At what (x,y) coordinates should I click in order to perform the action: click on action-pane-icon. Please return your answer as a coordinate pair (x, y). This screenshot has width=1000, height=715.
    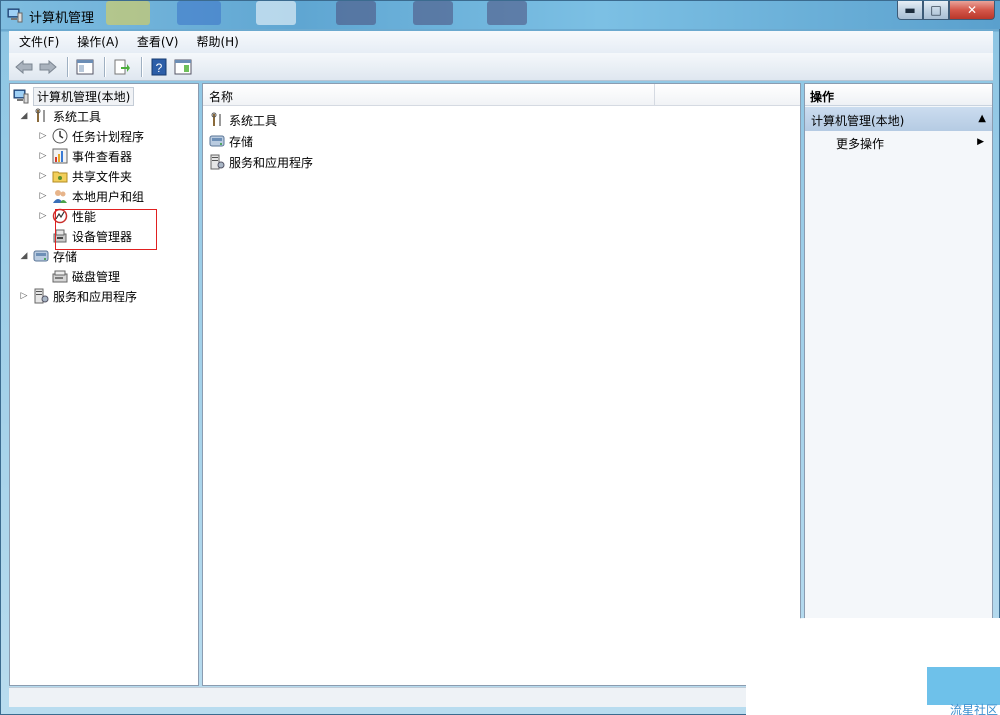
    Looking at the image, I should click on (183, 66).